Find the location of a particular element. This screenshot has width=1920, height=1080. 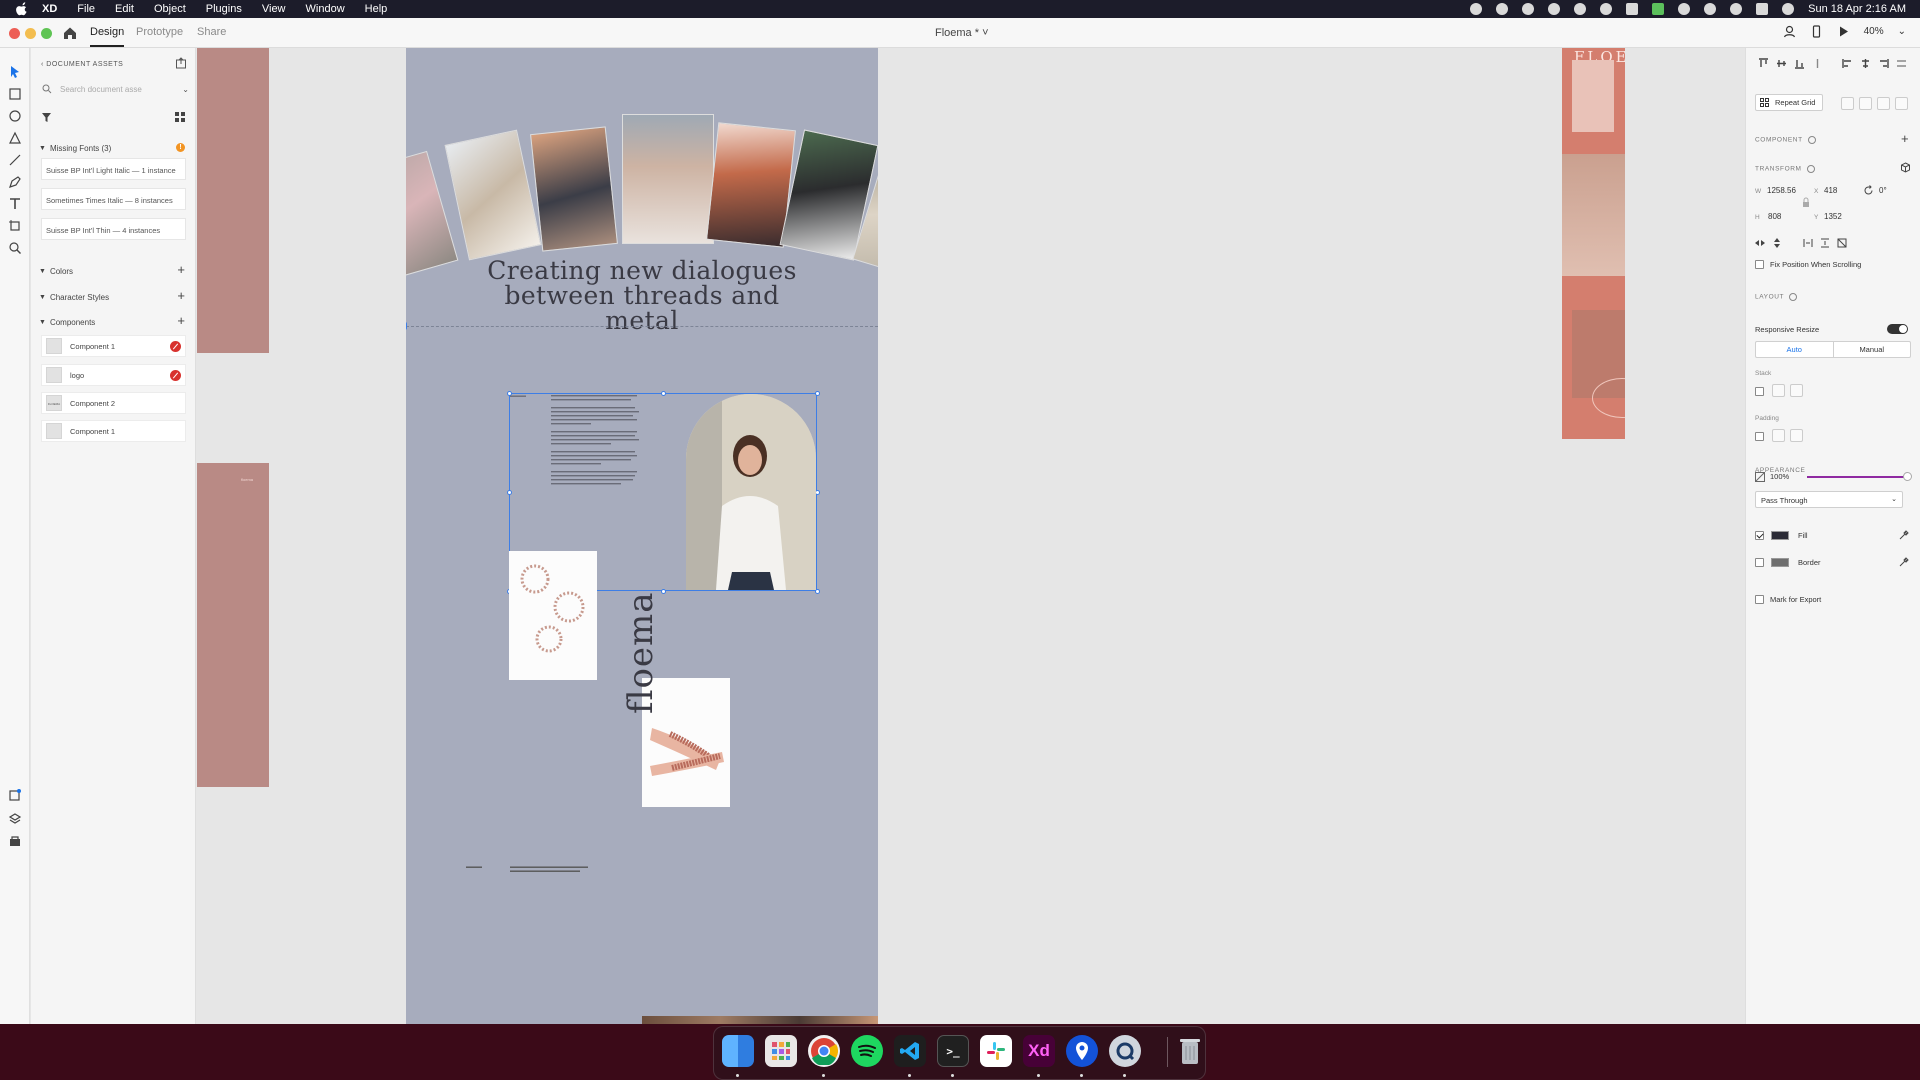

layers-icon is located at coordinates (15, 819).